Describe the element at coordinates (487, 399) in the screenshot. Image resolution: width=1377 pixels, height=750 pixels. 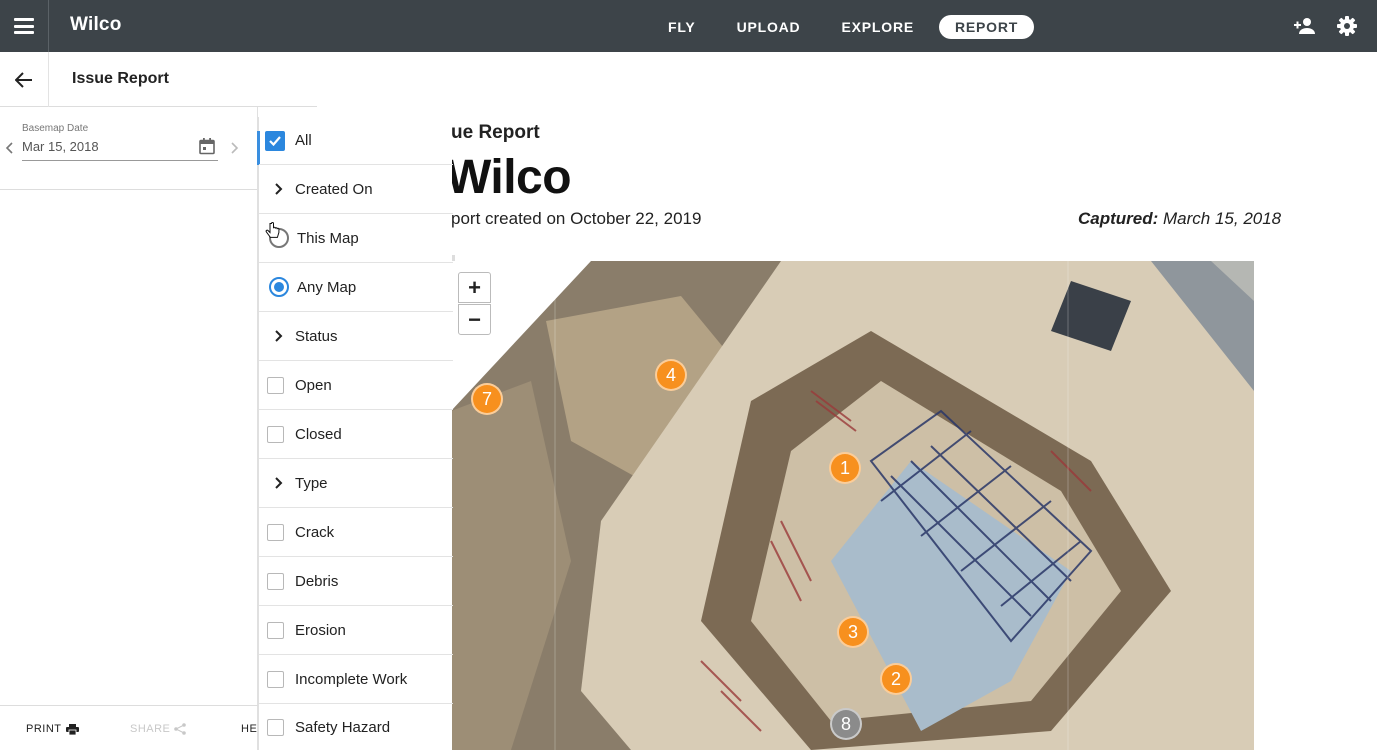
I see `issue-marker: 7` at that location.